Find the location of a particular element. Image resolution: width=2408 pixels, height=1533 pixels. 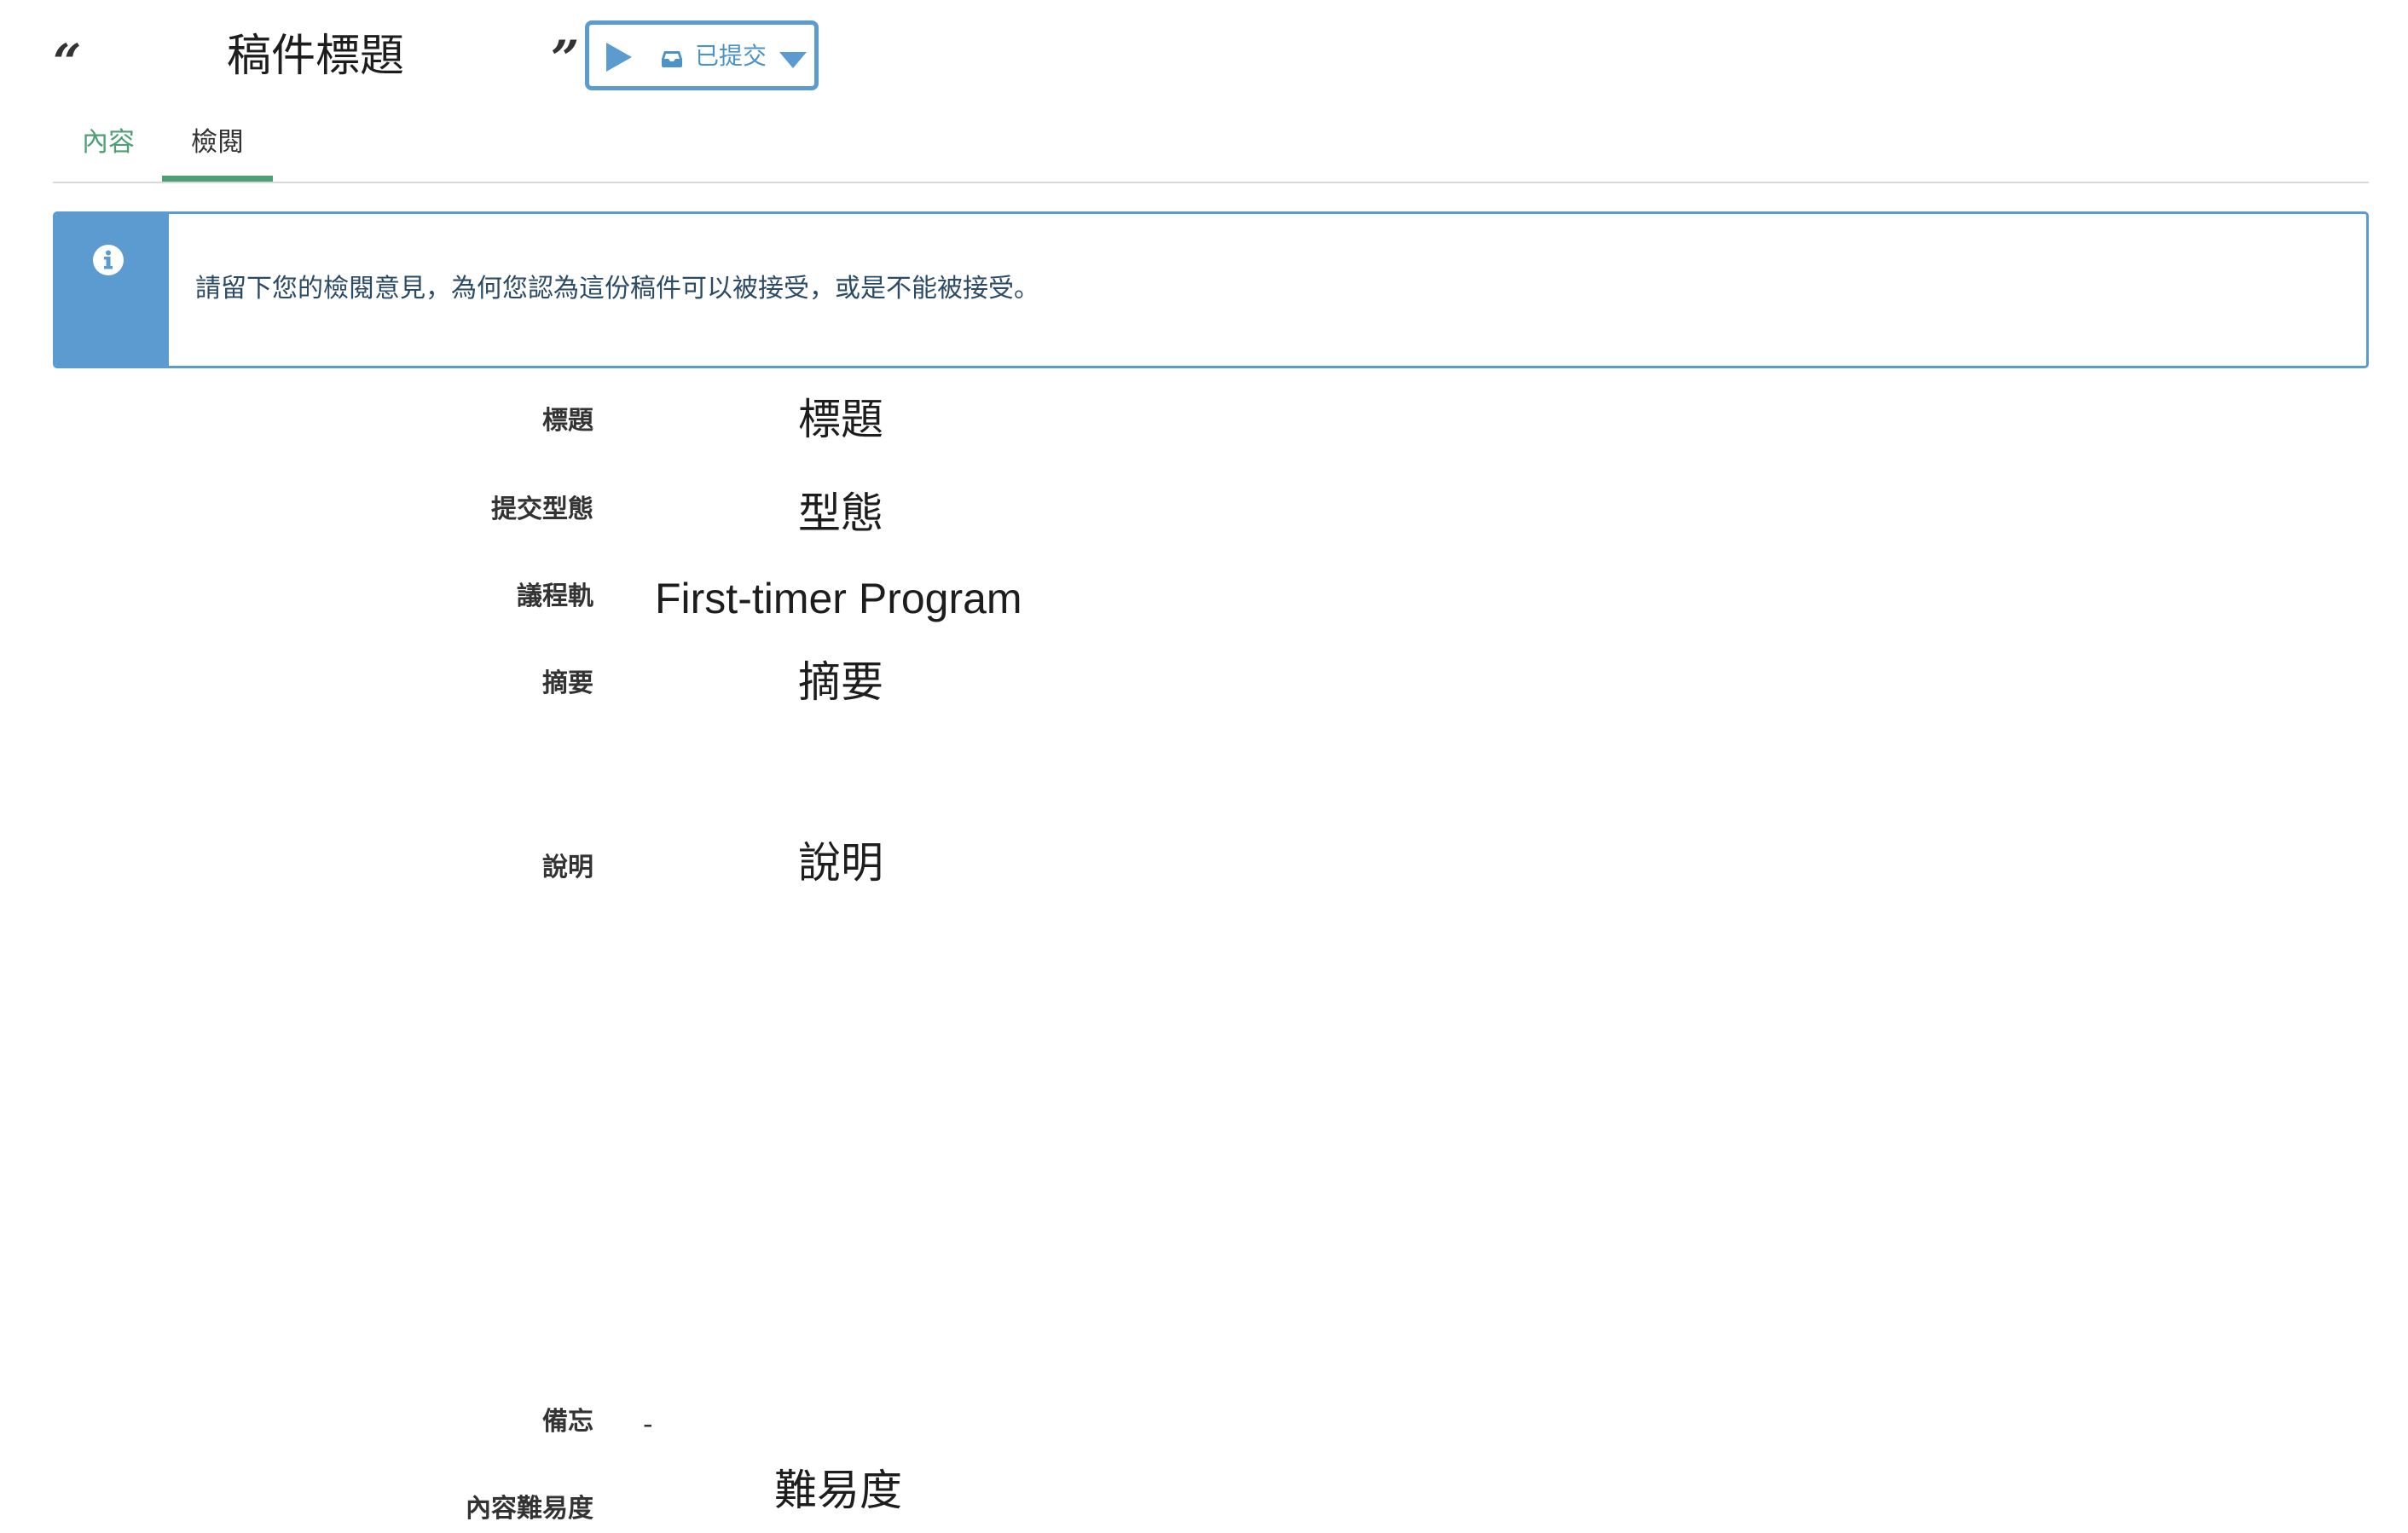

field-label-abstract: 摘要 is located at coordinates (567, 683).